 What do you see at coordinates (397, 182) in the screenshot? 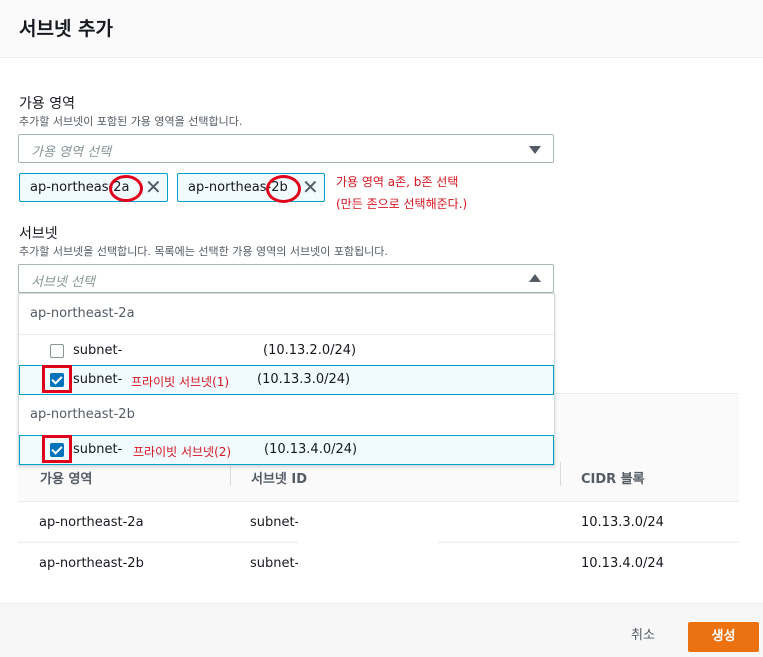
I see `az-annotation-line1: 가용 영역 a존, b존 선택` at bounding box center [397, 182].